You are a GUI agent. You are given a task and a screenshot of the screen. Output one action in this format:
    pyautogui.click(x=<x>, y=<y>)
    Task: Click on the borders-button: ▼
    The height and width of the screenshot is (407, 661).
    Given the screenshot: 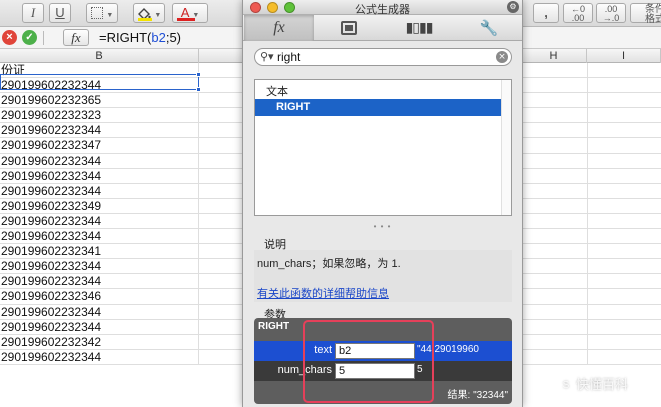 What is the action you would take?
    pyautogui.click(x=102, y=13)
    